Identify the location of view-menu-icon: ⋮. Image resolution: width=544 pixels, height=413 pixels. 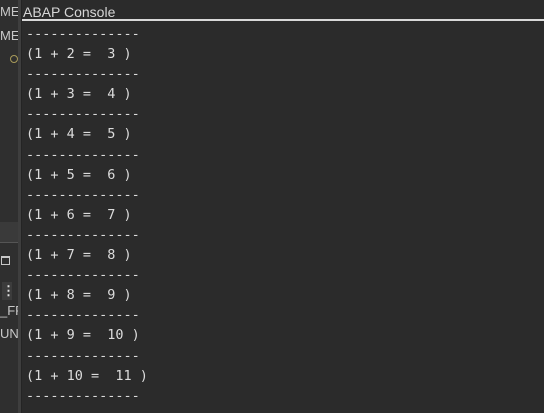
(8, 291).